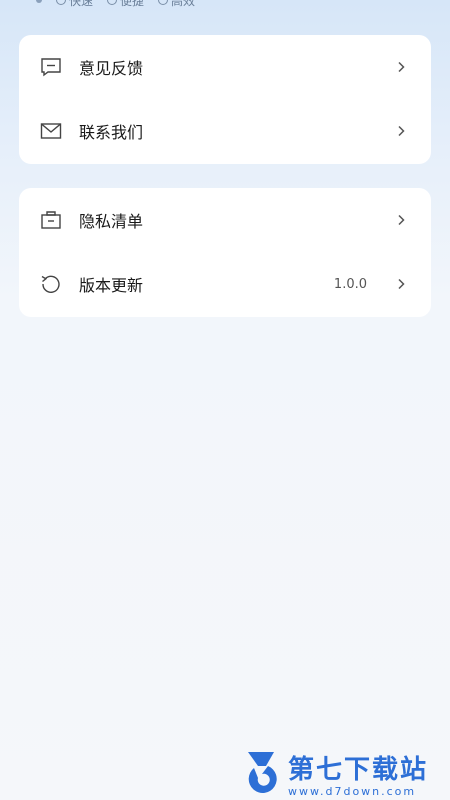  Describe the element at coordinates (225, 220) in the screenshot. I see `menu-item-privacy-list: 隐私清单` at that location.